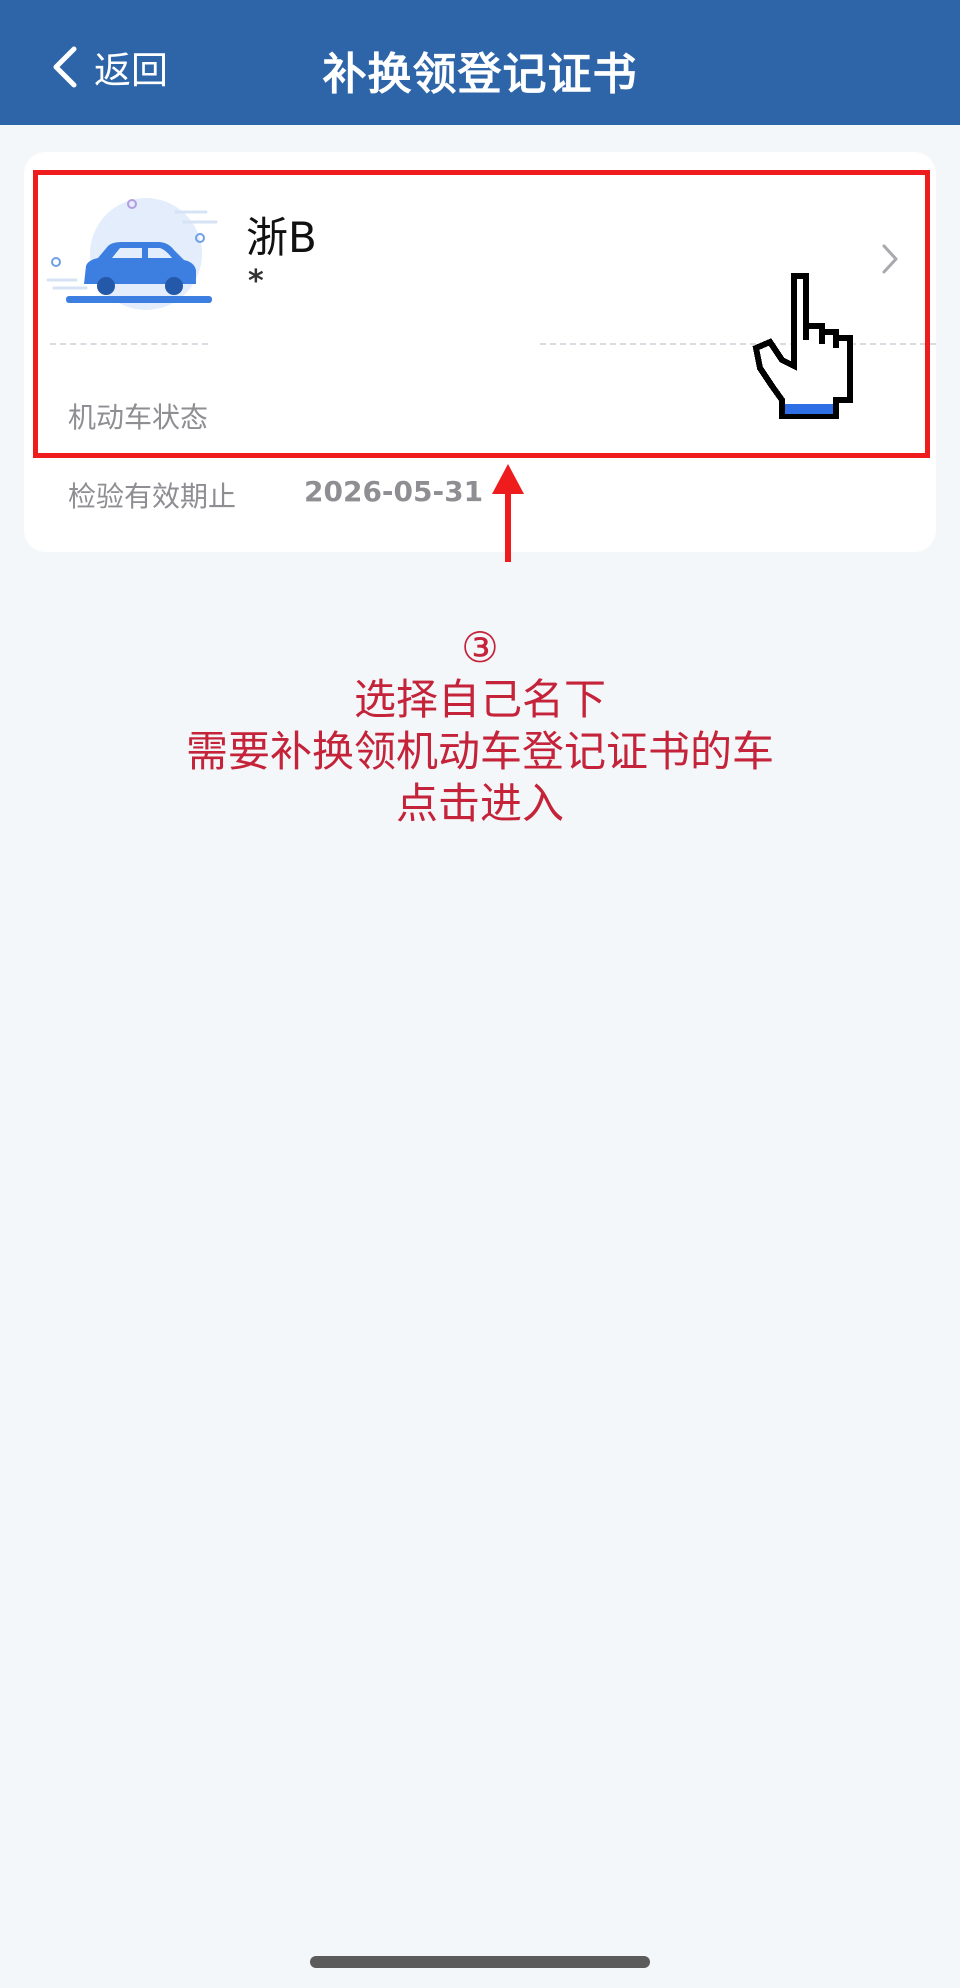 The image size is (960, 1988). I want to click on hand-pointer-icon, so click(827, 355).